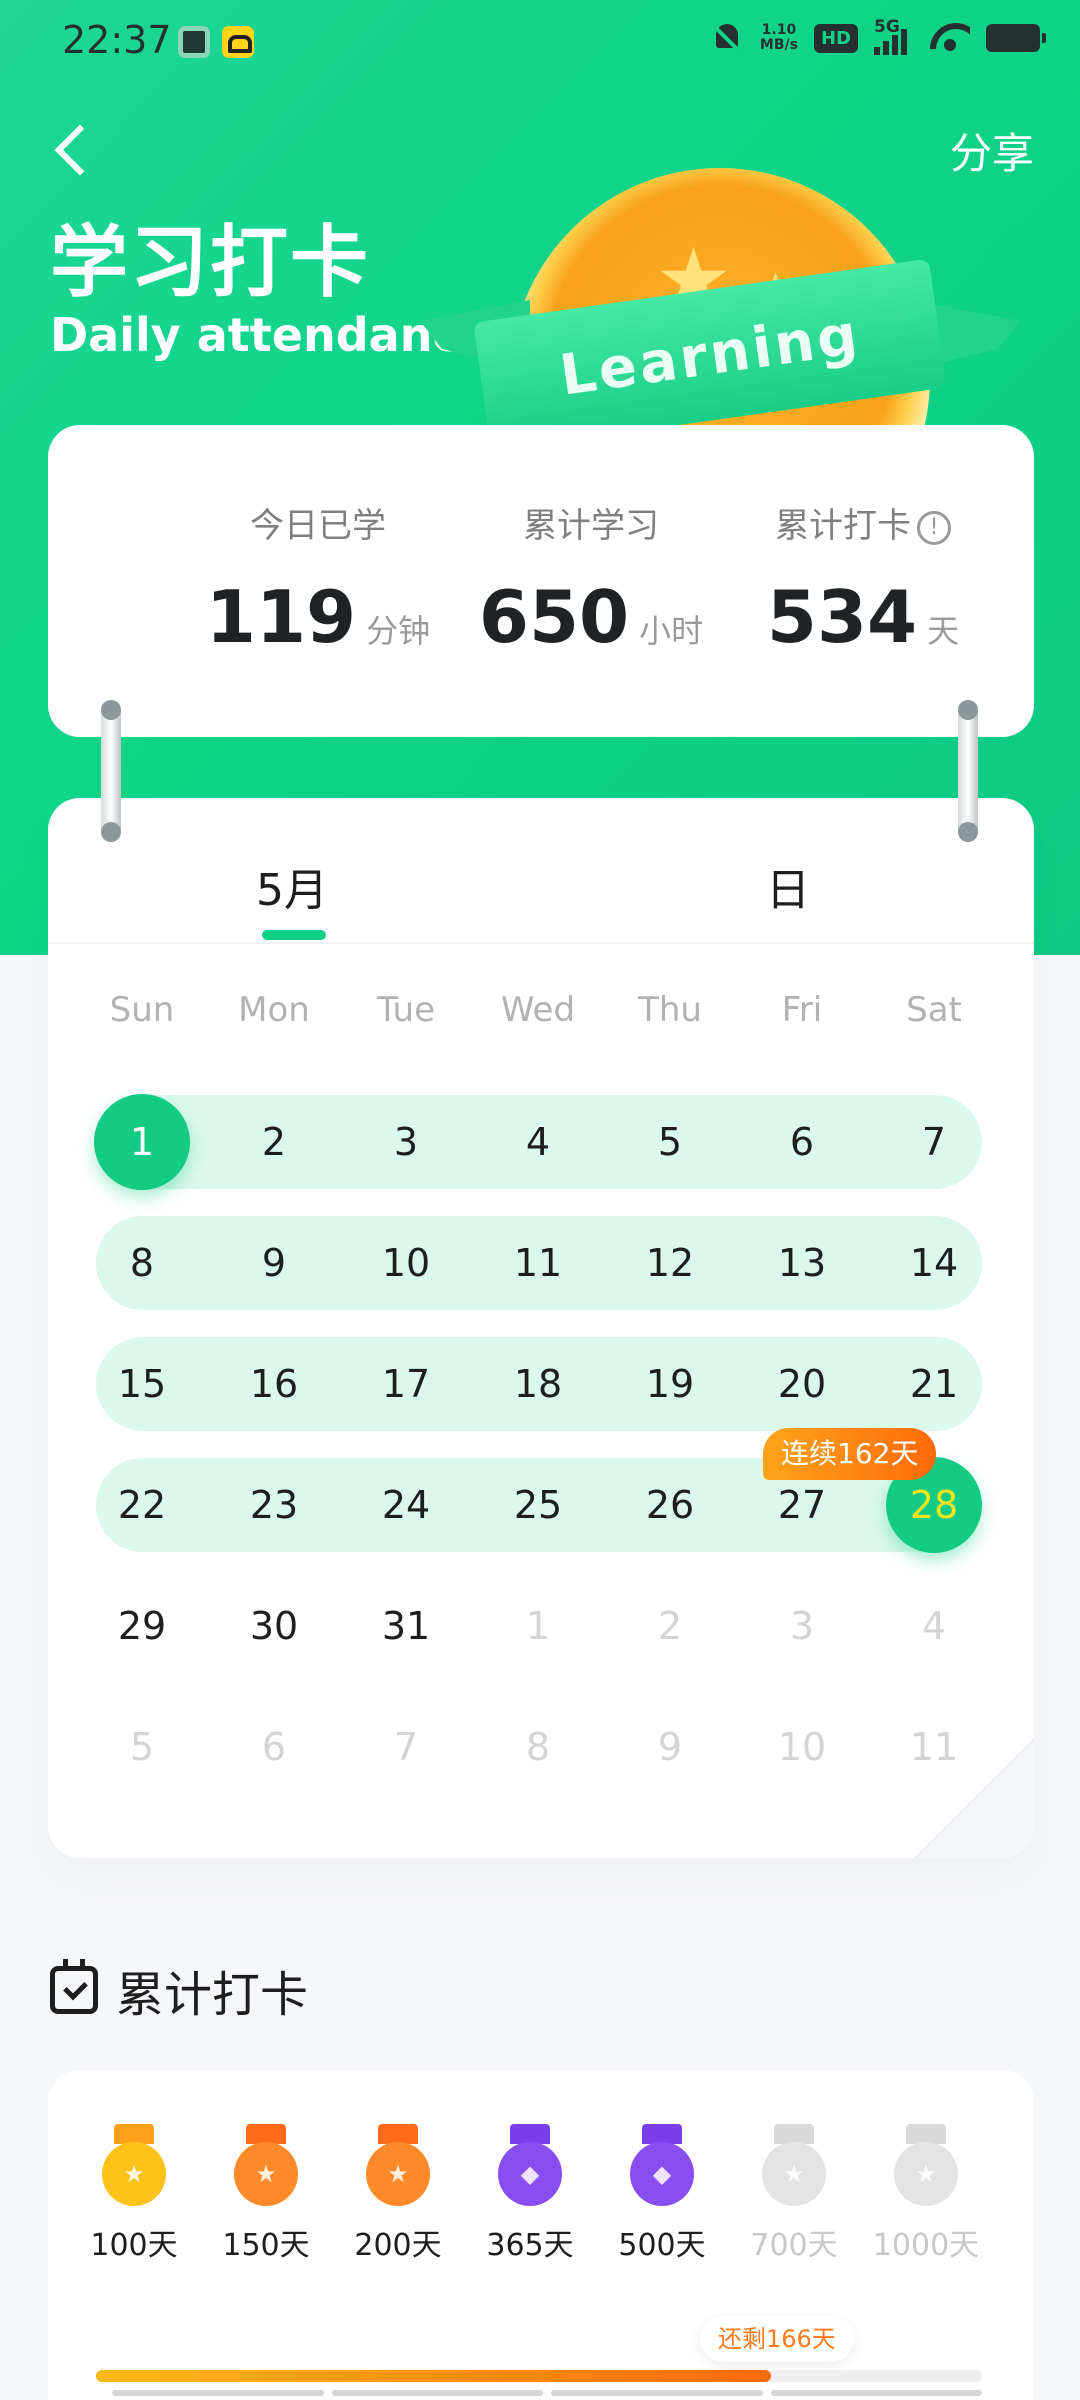  I want to click on milestone-label: 700天, so click(794, 2245).